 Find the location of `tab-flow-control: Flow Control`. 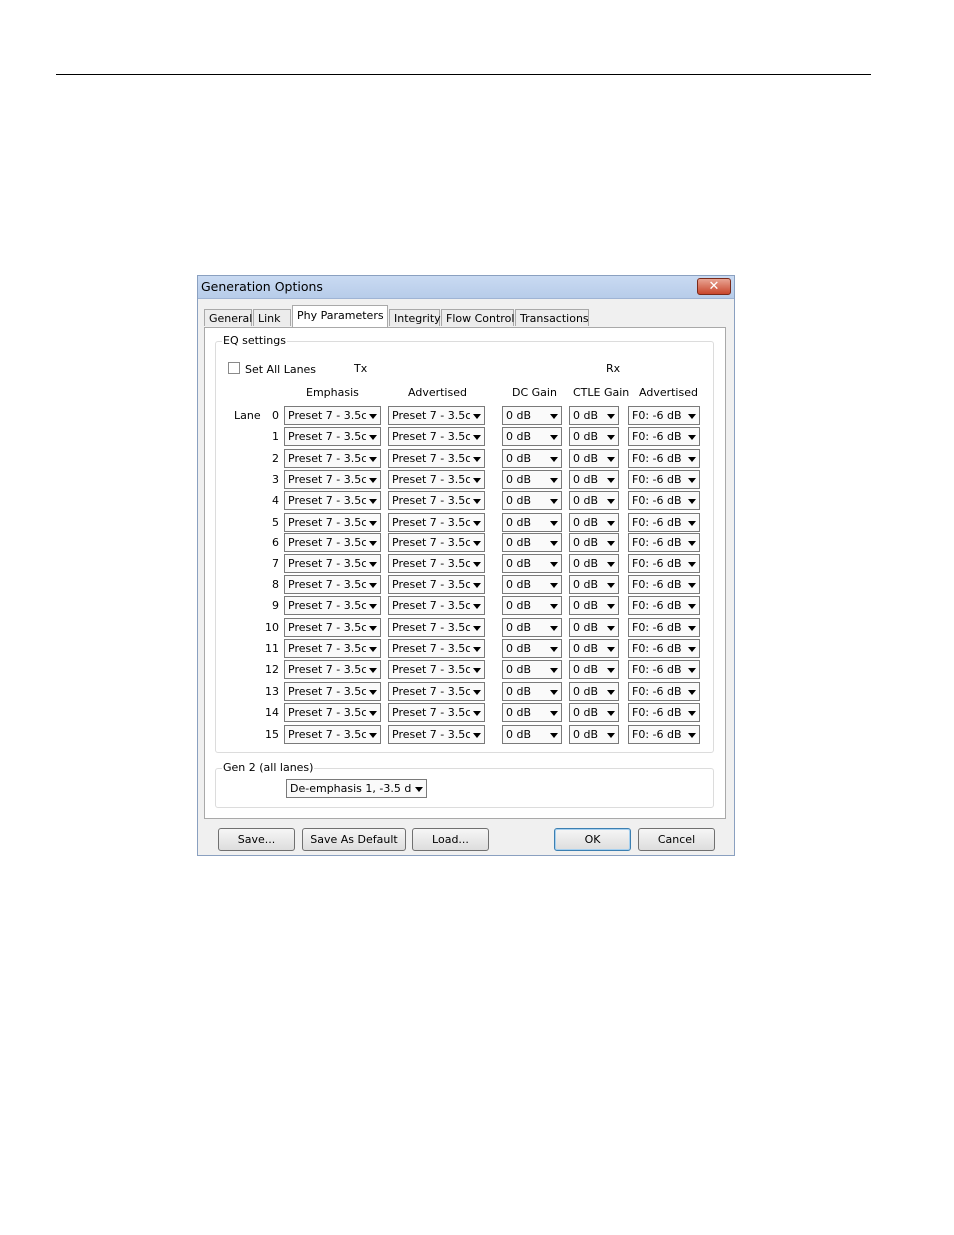

tab-flow-control: Flow Control is located at coordinates (477, 317).